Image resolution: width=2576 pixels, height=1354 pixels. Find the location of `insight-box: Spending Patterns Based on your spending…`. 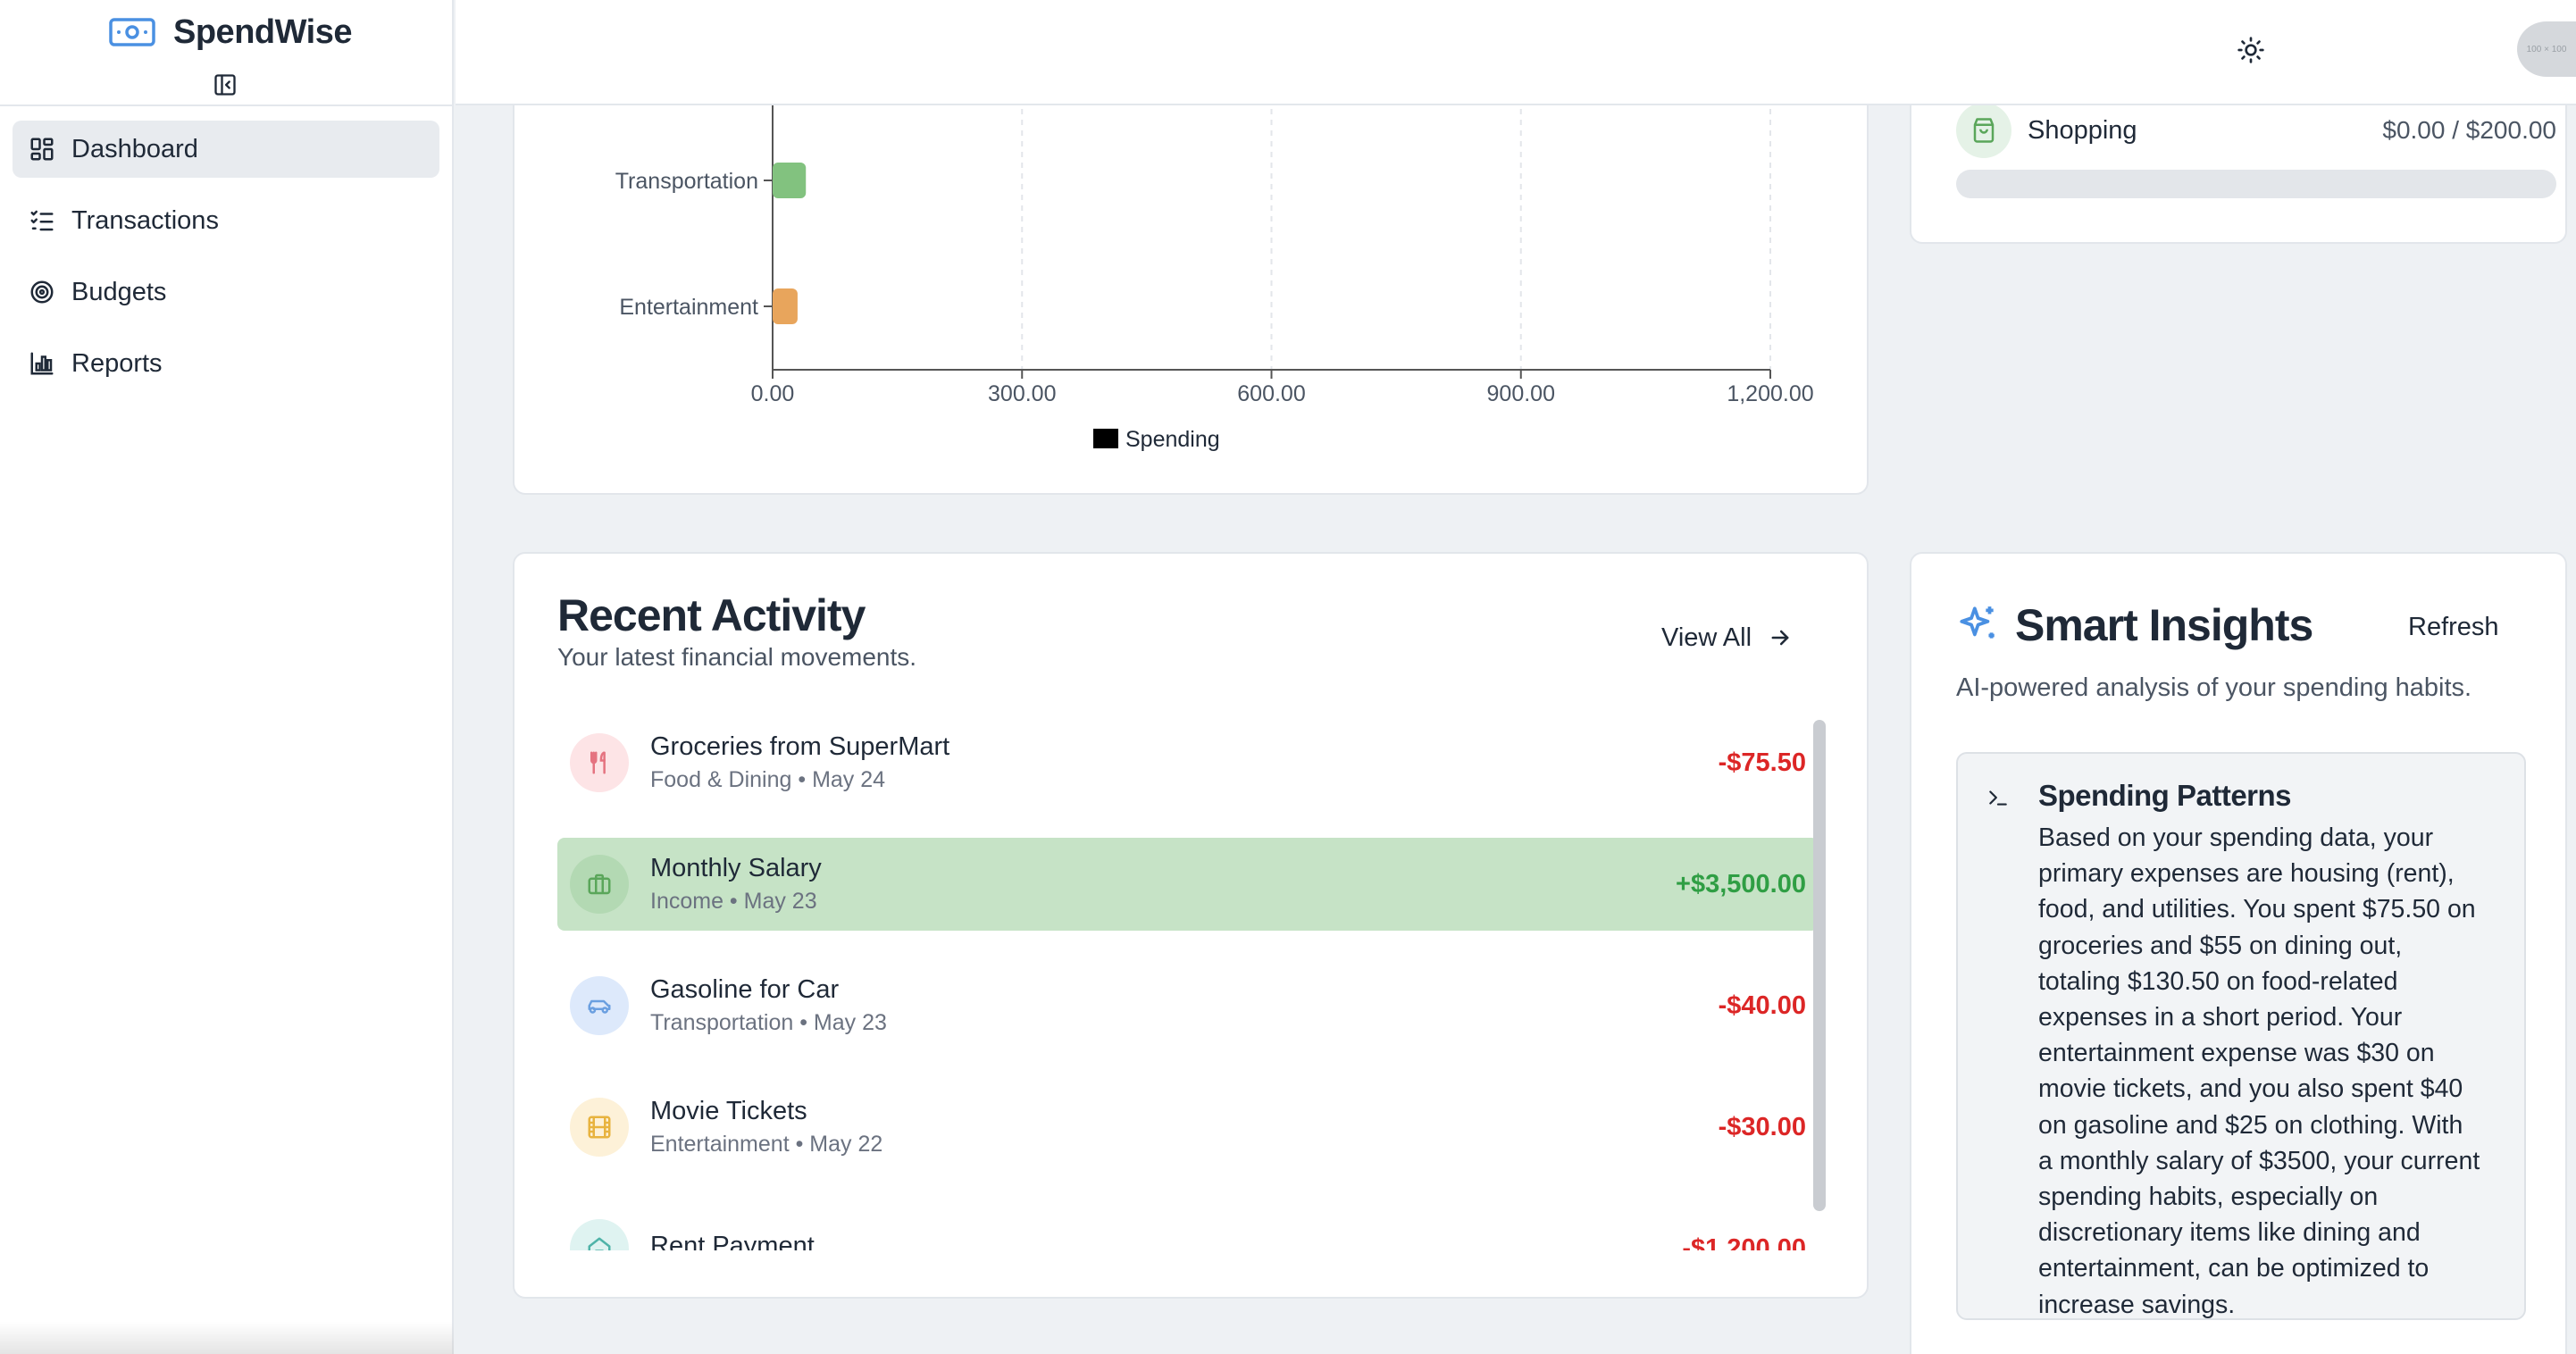

insight-box: Spending Patterns Based on your spending… is located at coordinates (2241, 1036).